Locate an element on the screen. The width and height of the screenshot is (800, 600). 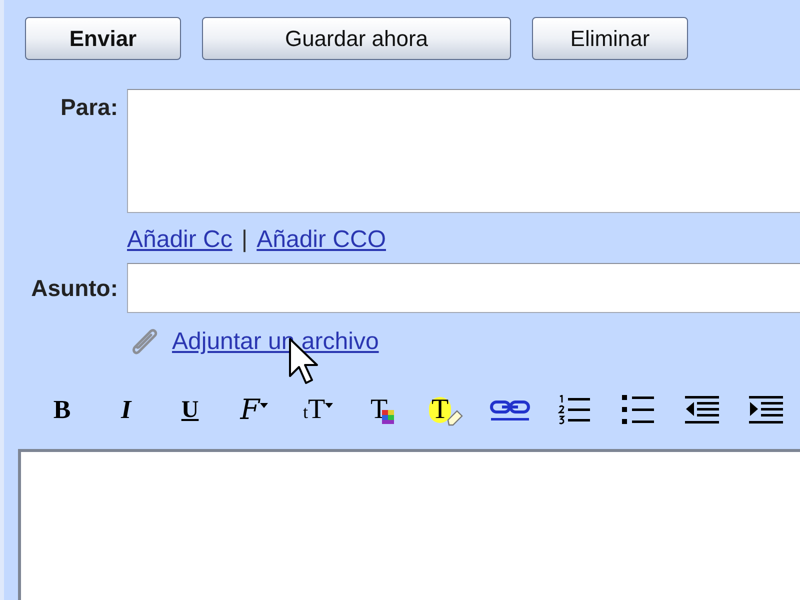
outdent-icon is located at coordinates (702, 410).